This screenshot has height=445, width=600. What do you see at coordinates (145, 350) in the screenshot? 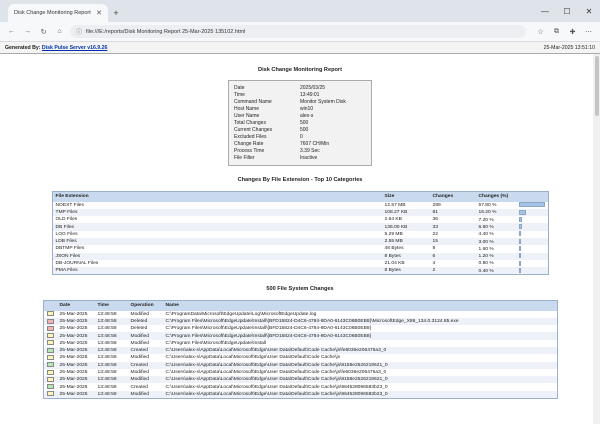
I see `change-operation: Created` at bounding box center [145, 350].